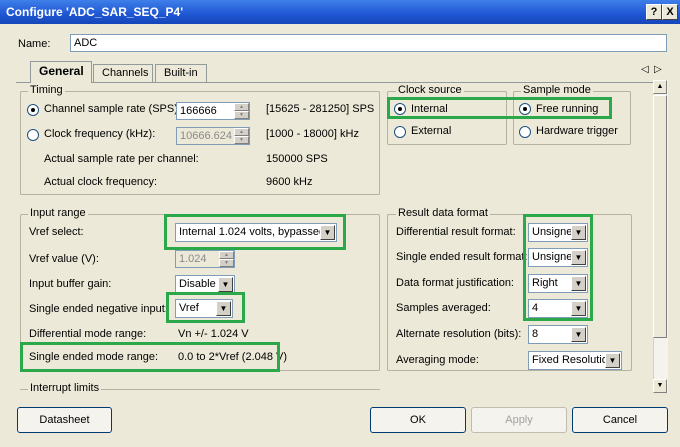 The image size is (680, 447). Describe the element at coordinates (289, 182) in the screenshot. I see `actual-clock-frequency-value: 9600 kHz` at that location.